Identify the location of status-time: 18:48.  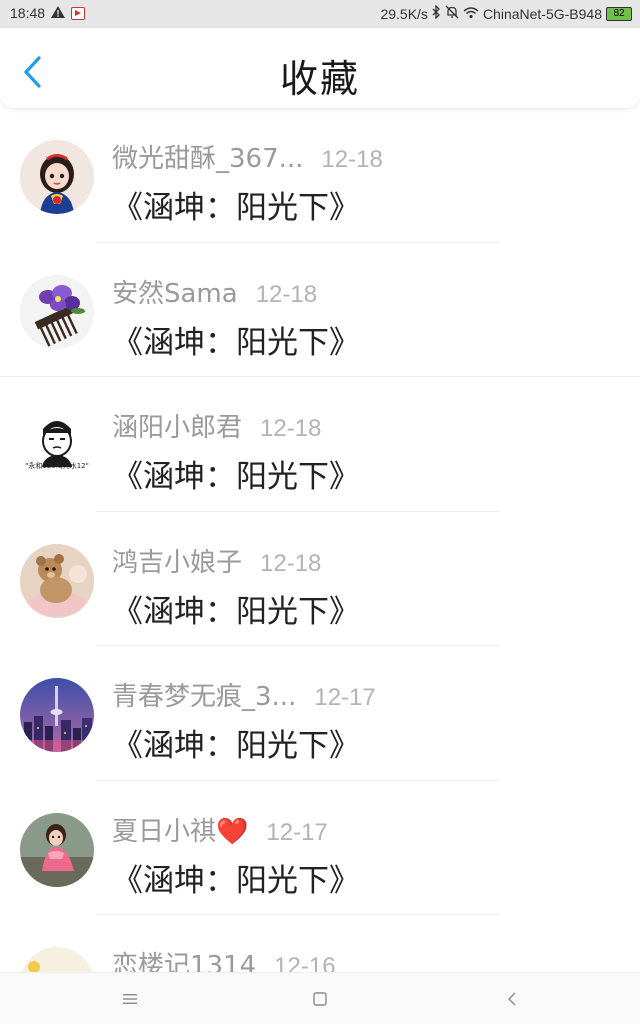
(28, 13).